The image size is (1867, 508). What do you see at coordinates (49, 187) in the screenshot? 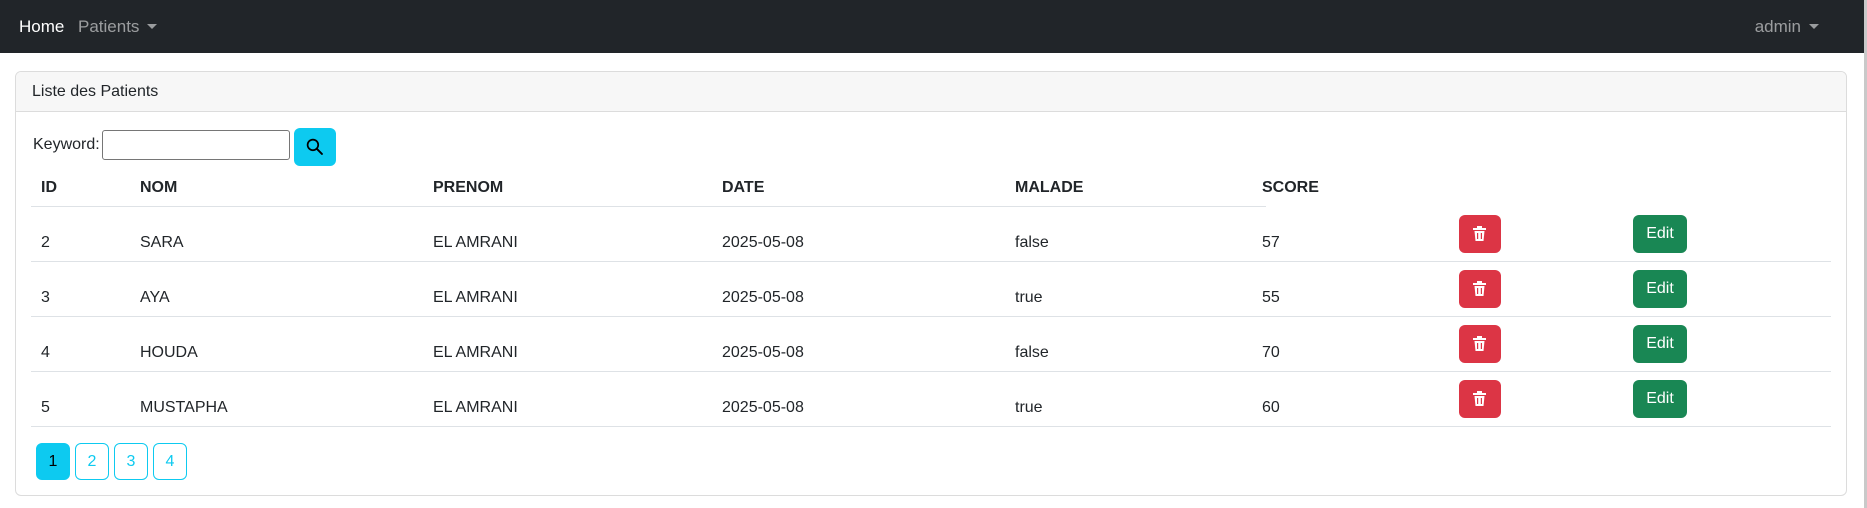
I see `column-header-id: ID` at bounding box center [49, 187].